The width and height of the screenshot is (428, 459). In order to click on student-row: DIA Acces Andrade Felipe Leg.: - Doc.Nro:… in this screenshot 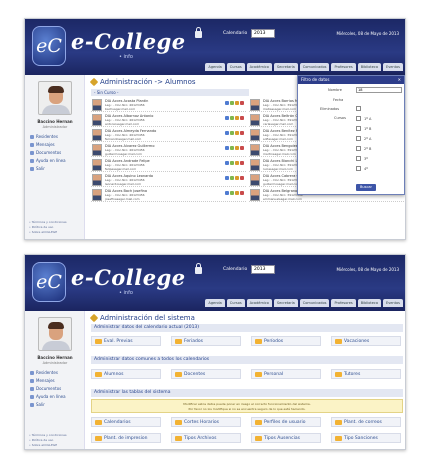, I will do `click(168, 165)`.